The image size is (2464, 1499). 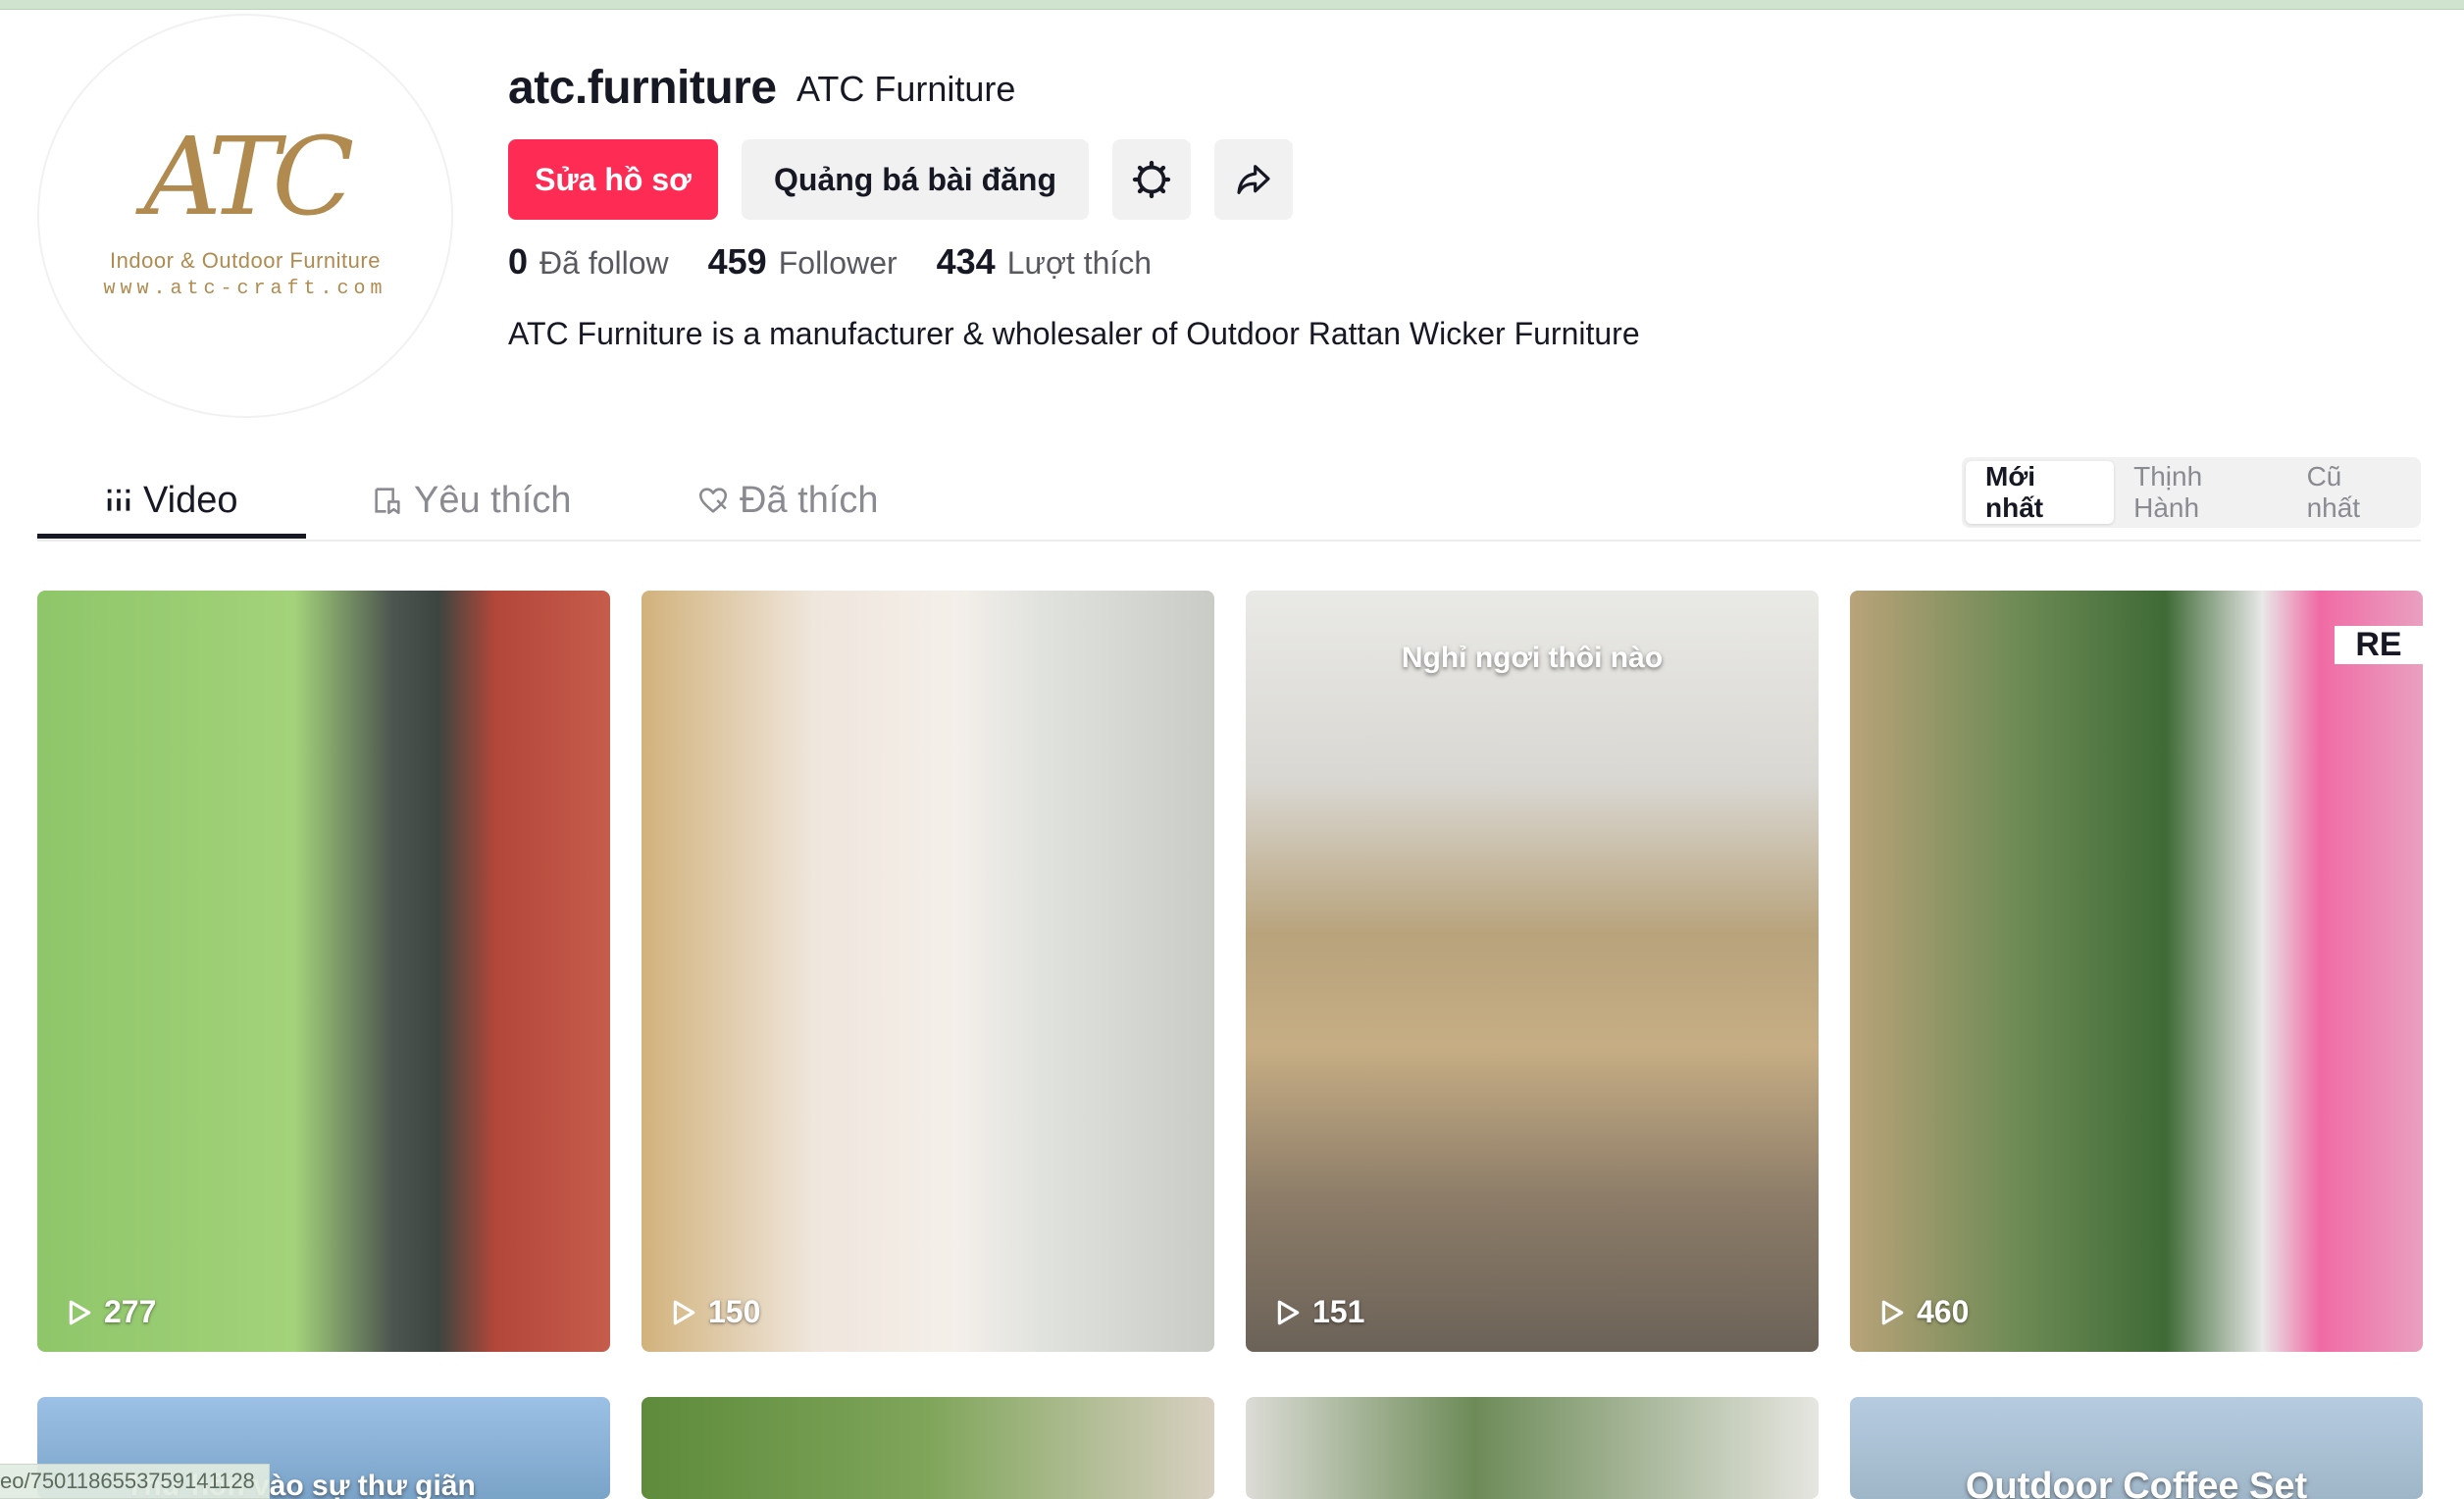 What do you see at coordinates (604, 263) in the screenshot?
I see `following-label: Đã follow` at bounding box center [604, 263].